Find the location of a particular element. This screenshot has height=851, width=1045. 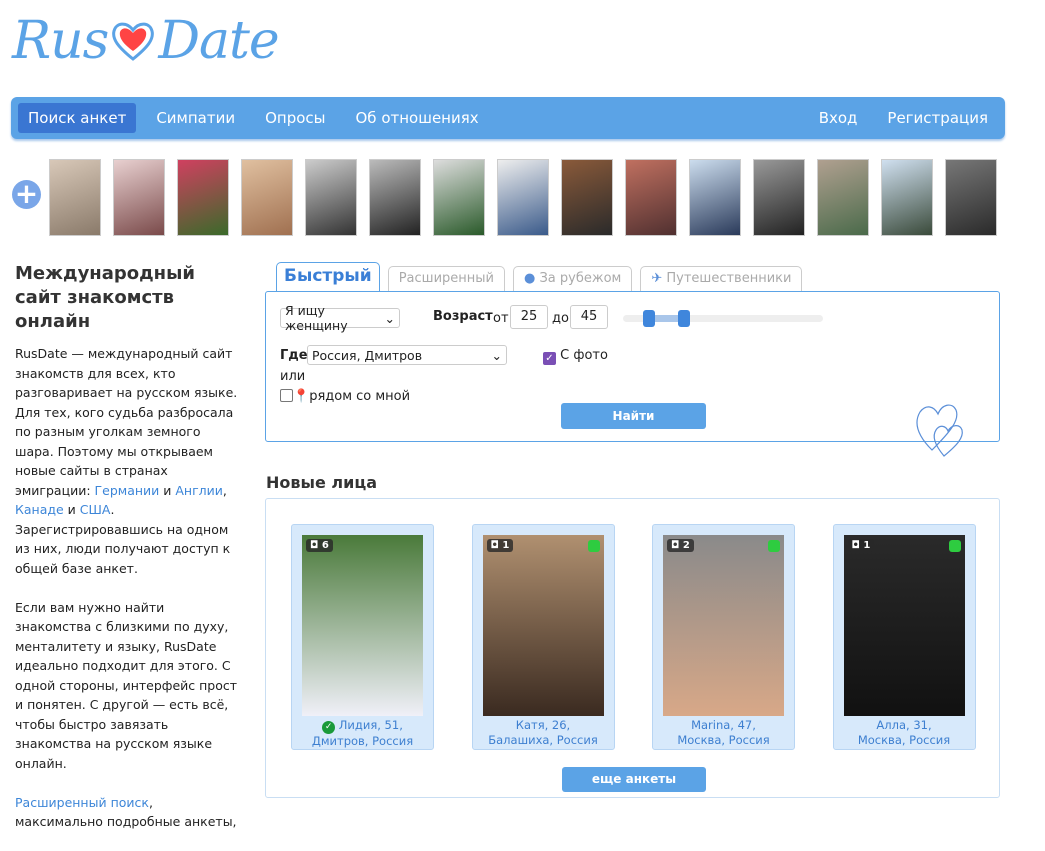

profile-name: Marina, 47, is located at coordinates (723, 725).